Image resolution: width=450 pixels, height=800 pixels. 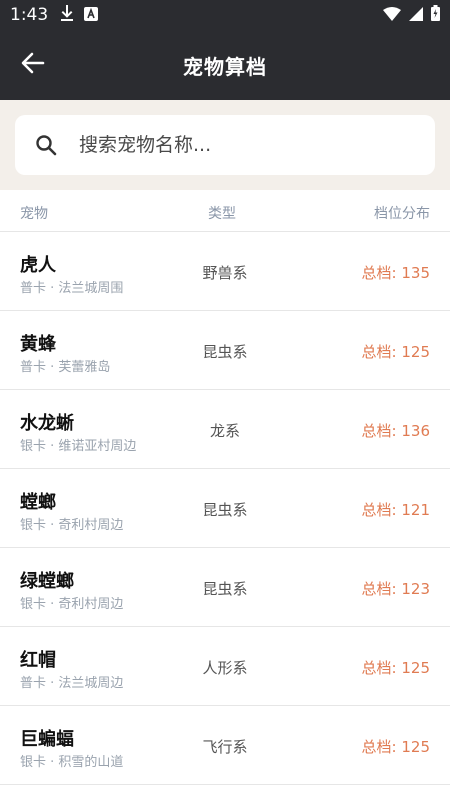 I want to click on search-box, so click(x=225, y=145).